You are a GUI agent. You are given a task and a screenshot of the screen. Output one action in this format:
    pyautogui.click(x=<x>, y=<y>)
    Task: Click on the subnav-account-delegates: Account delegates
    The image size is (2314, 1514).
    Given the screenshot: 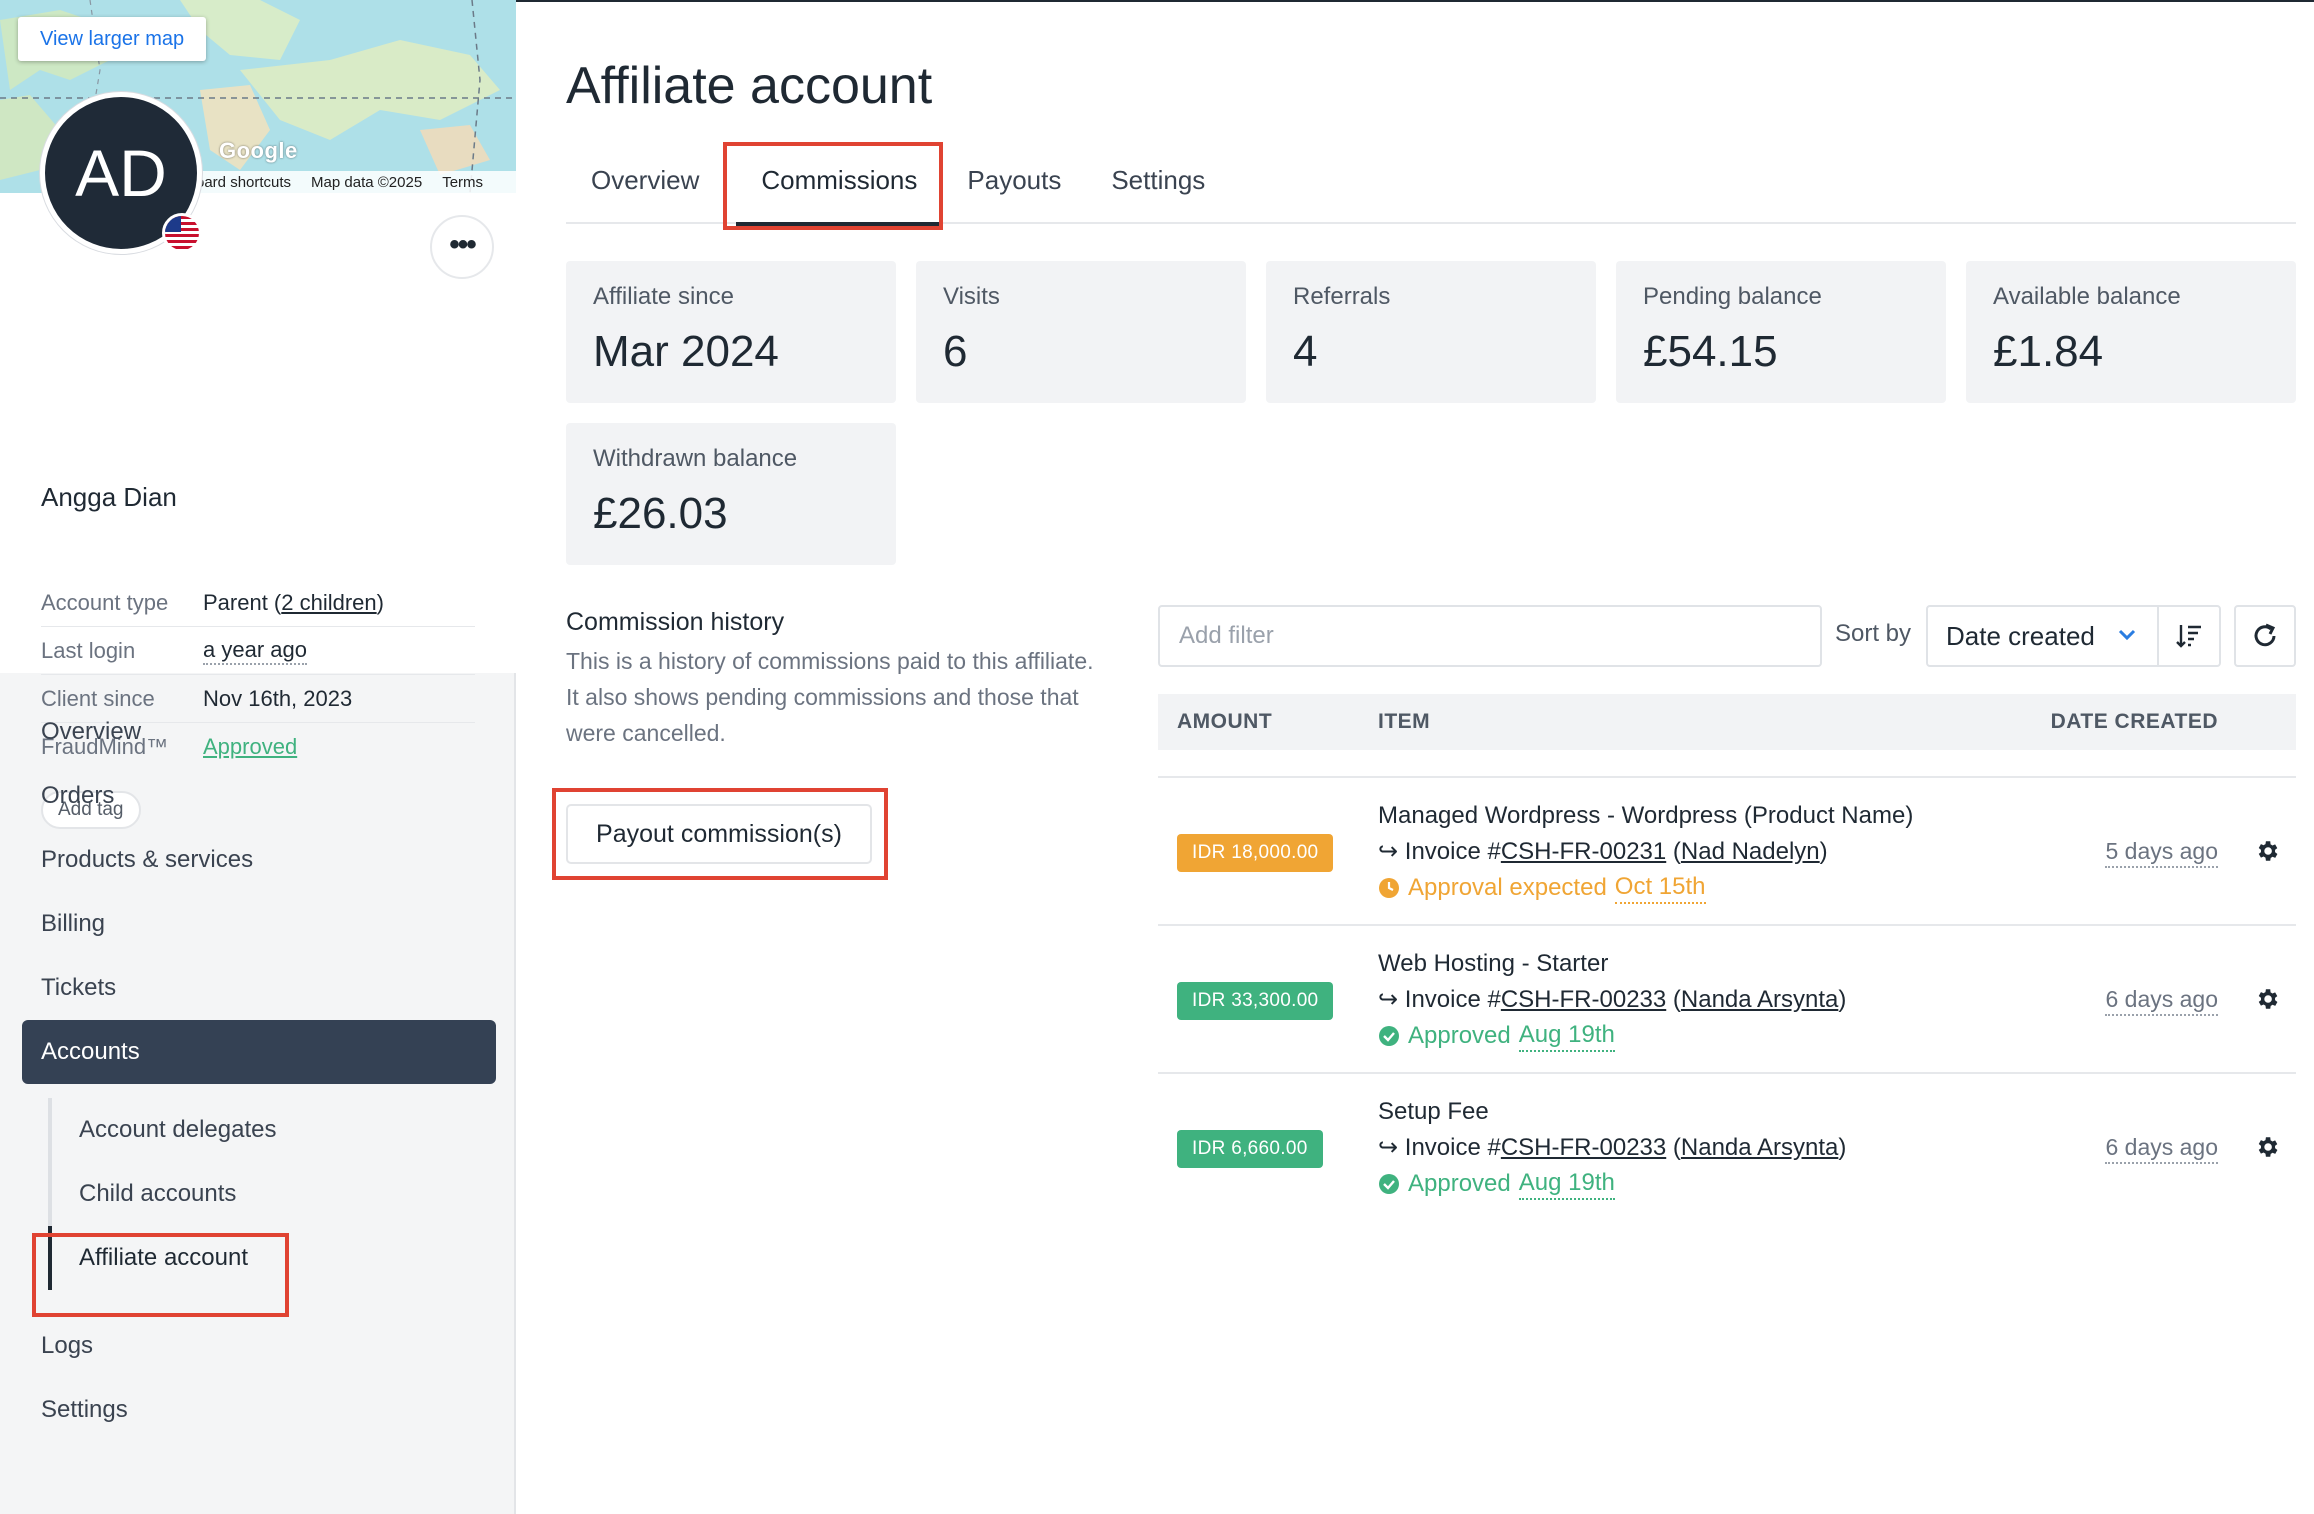 What is the action you would take?
    pyautogui.click(x=284, y=1130)
    